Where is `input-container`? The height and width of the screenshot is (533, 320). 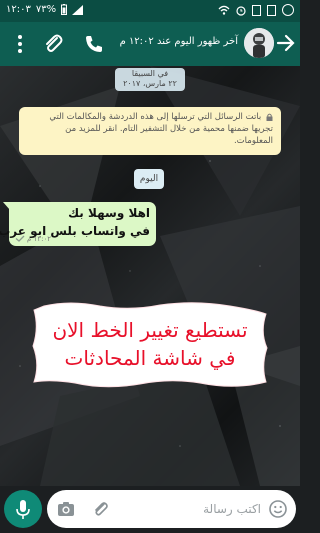 input-container is located at coordinates (171, 509).